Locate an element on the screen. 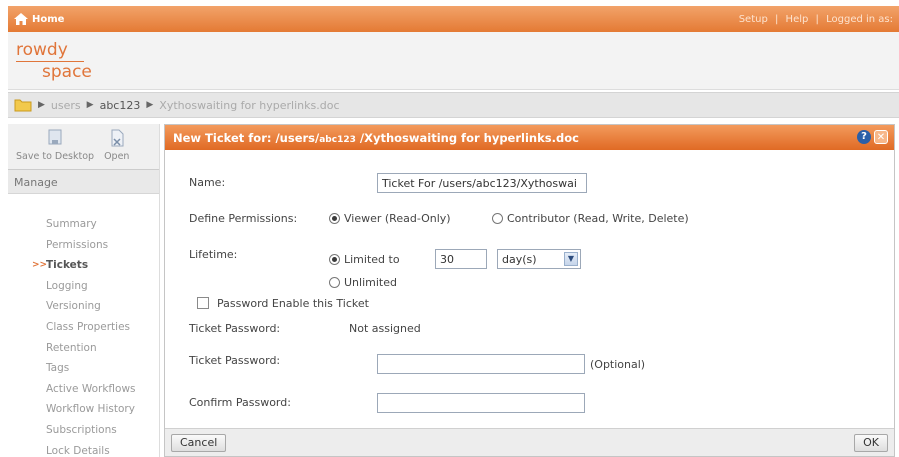 The image size is (899, 457). save-to-desktop-button: Save to Desktop is located at coordinates (55, 146).